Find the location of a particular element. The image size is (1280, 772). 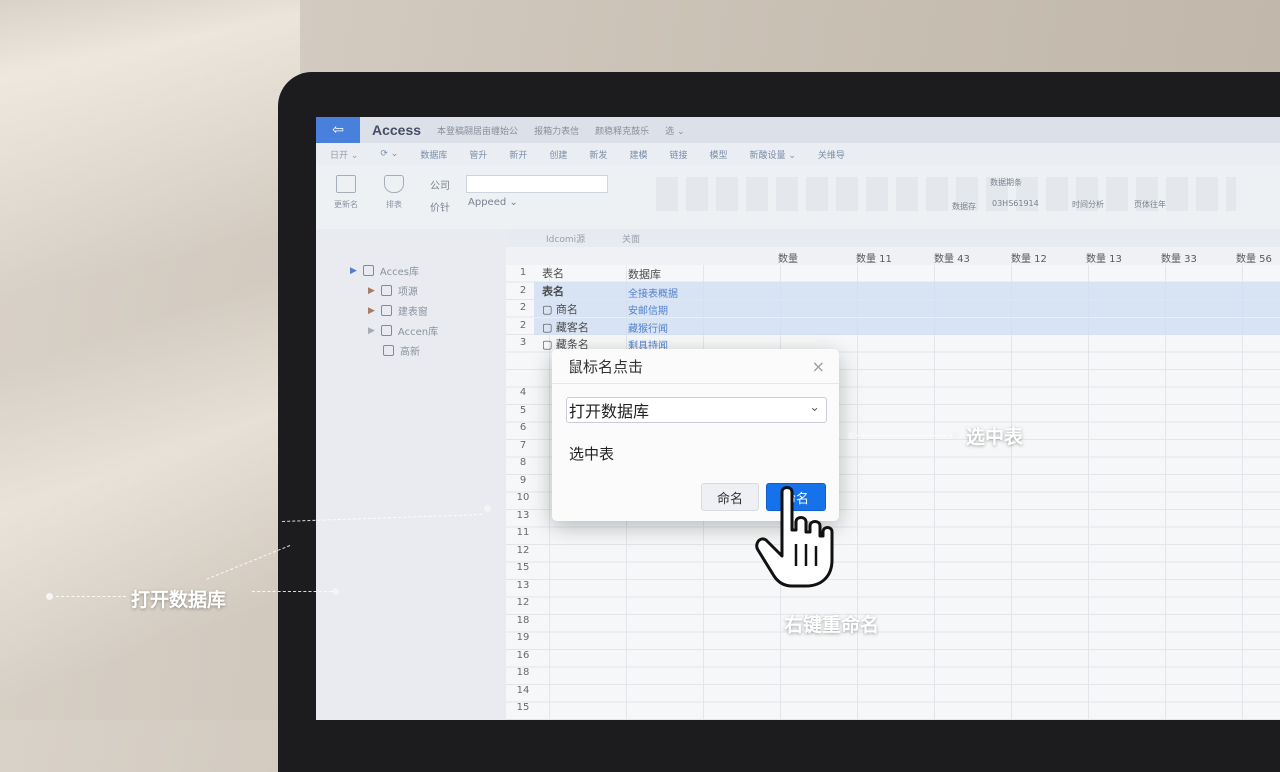

cell-table-name: ▢ 商名 is located at coordinates (560, 309).